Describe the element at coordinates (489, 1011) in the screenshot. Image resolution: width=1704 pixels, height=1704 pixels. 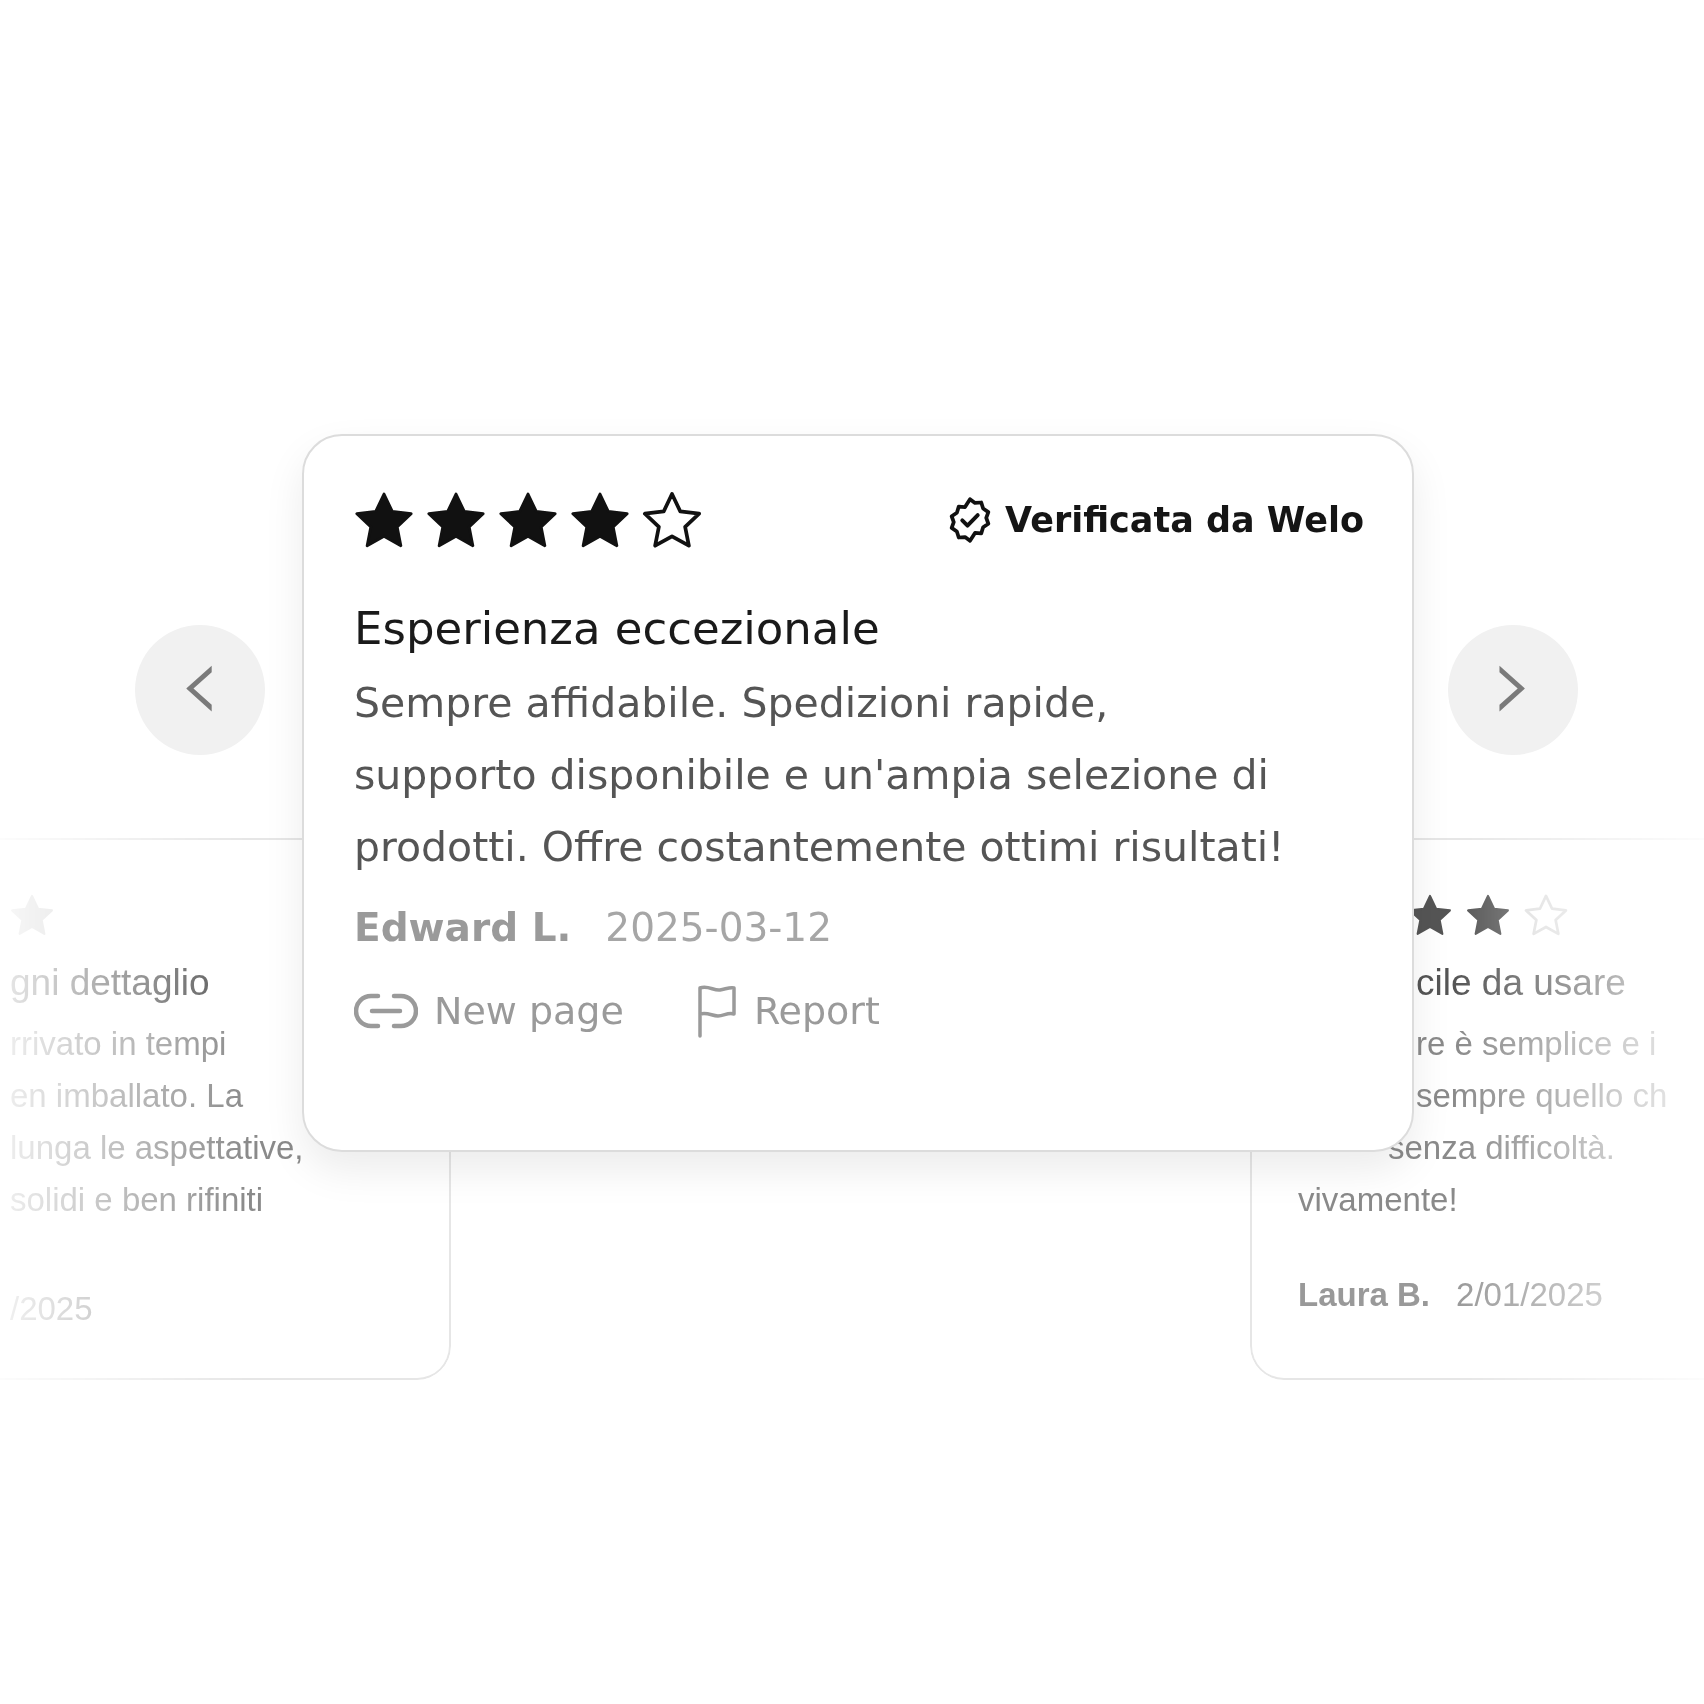
I see `new-page-button: New page` at that location.